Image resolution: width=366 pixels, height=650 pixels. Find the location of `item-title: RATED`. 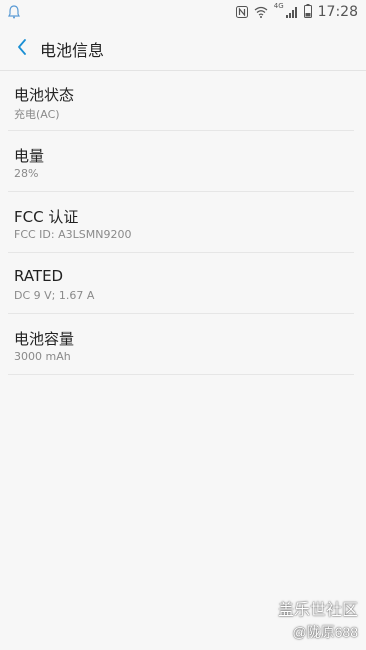

item-title: RATED is located at coordinates (39, 276).